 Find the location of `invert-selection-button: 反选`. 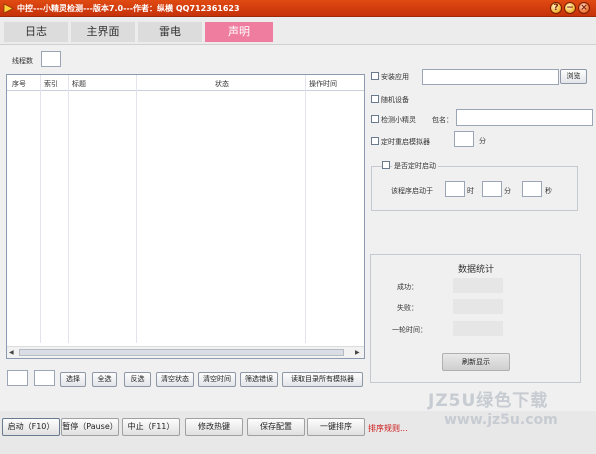

invert-selection-button: 反选 is located at coordinates (137, 379).